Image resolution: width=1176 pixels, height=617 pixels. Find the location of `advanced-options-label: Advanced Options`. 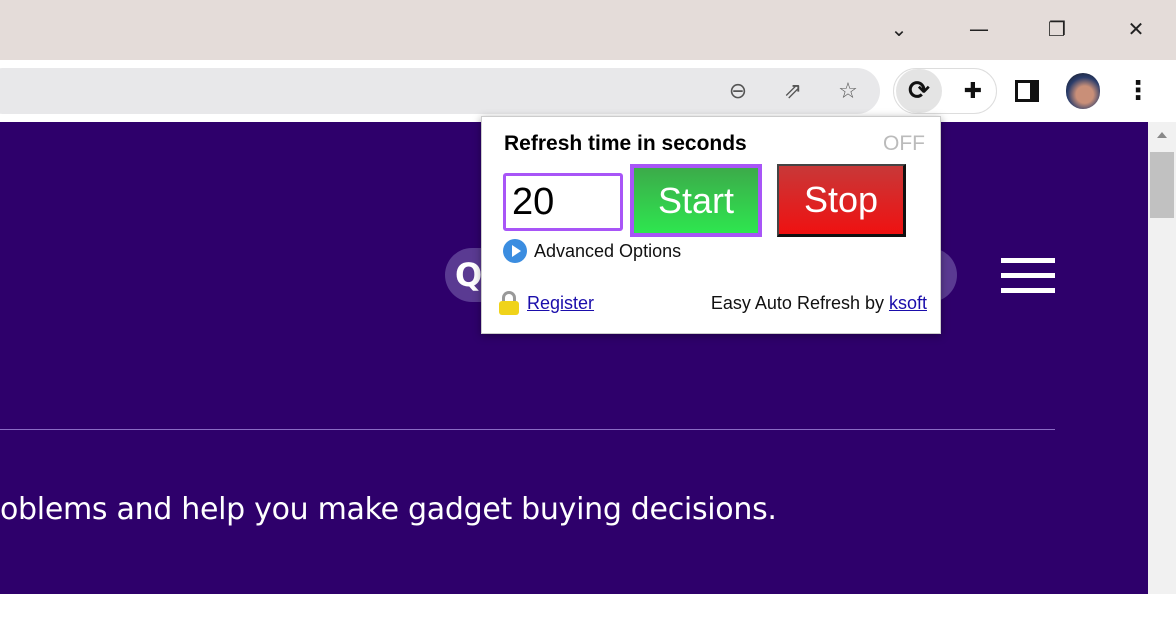

advanced-options-label: Advanced Options is located at coordinates (608, 250).